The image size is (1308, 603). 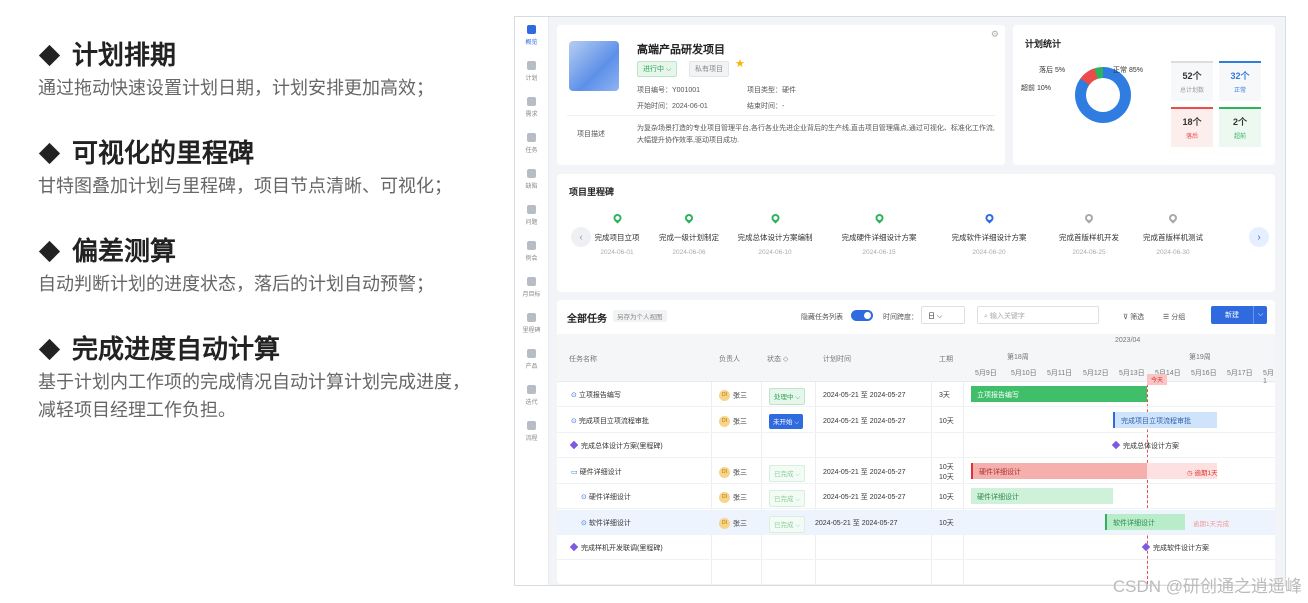 I want to click on milestone-item: 完成首版样机开发 2024-06-25, so click(x=1089, y=234).